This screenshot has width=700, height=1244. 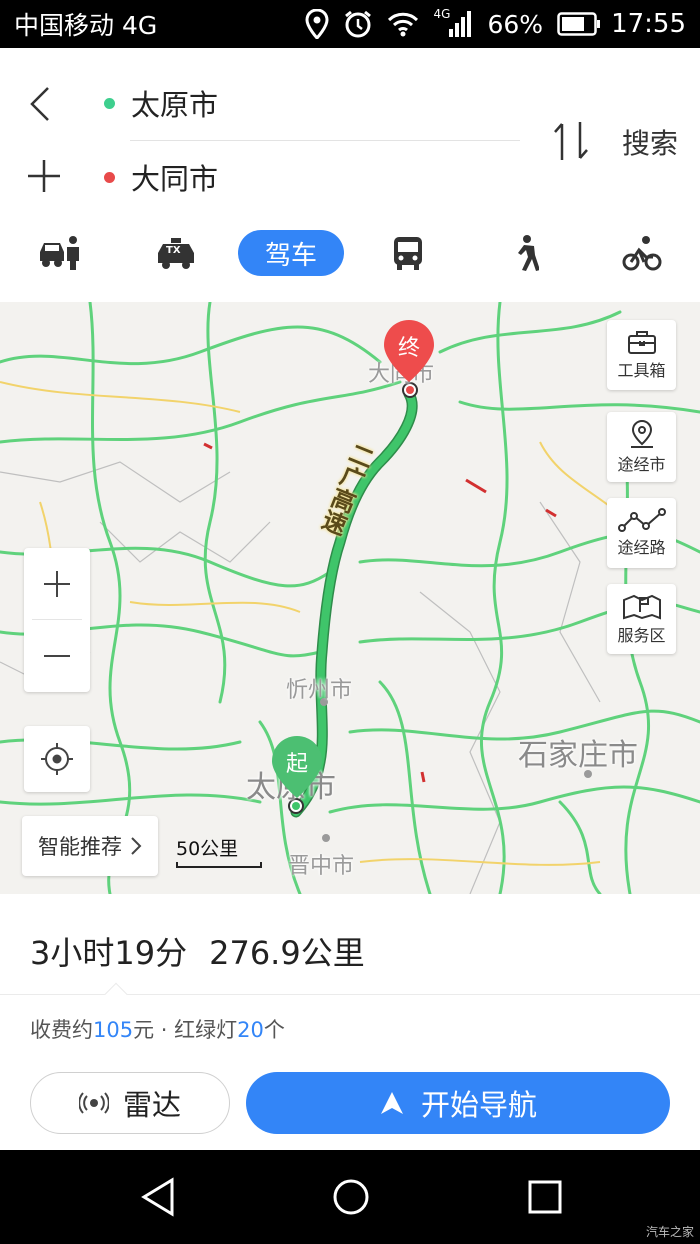 What do you see at coordinates (350, 132) in the screenshot?
I see `route-search-panel: 太原市 大同市 搜索` at bounding box center [350, 132].